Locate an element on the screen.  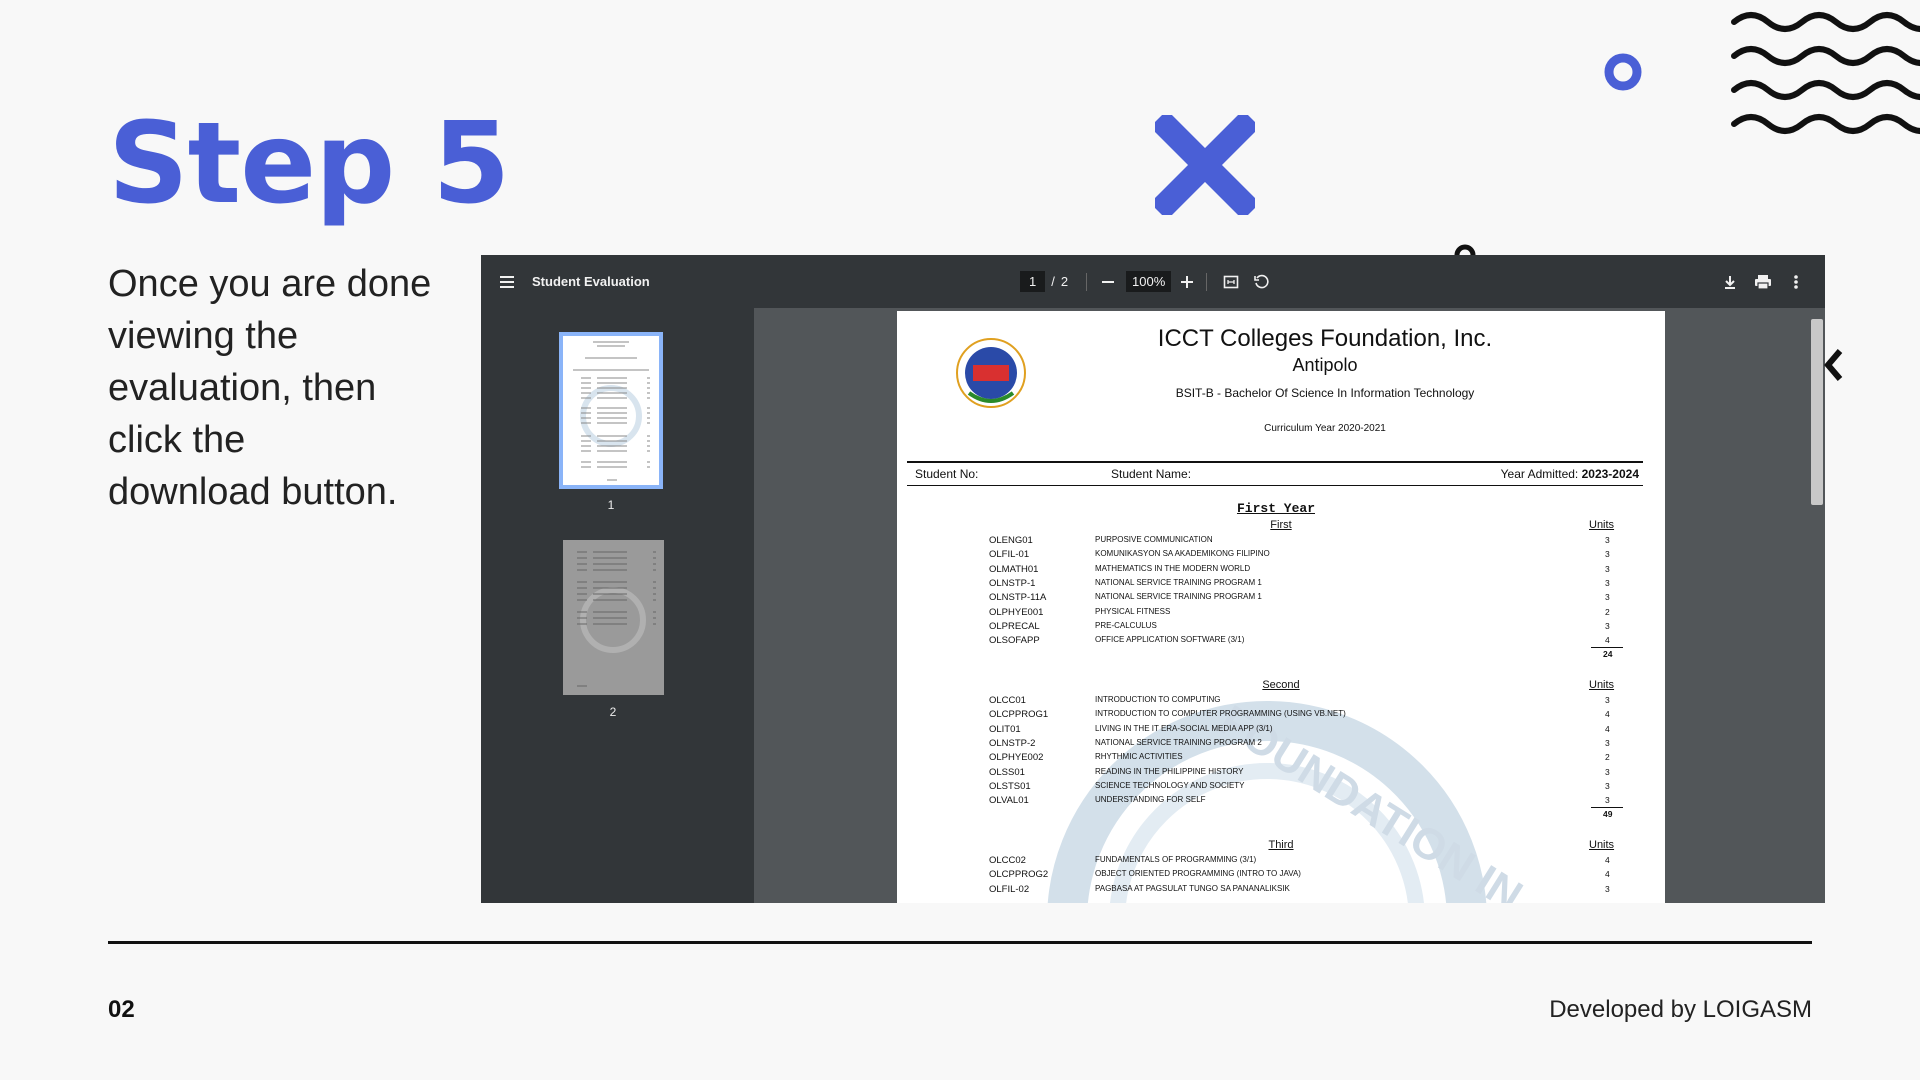
student-no-label: Student No: is located at coordinates (947, 474).